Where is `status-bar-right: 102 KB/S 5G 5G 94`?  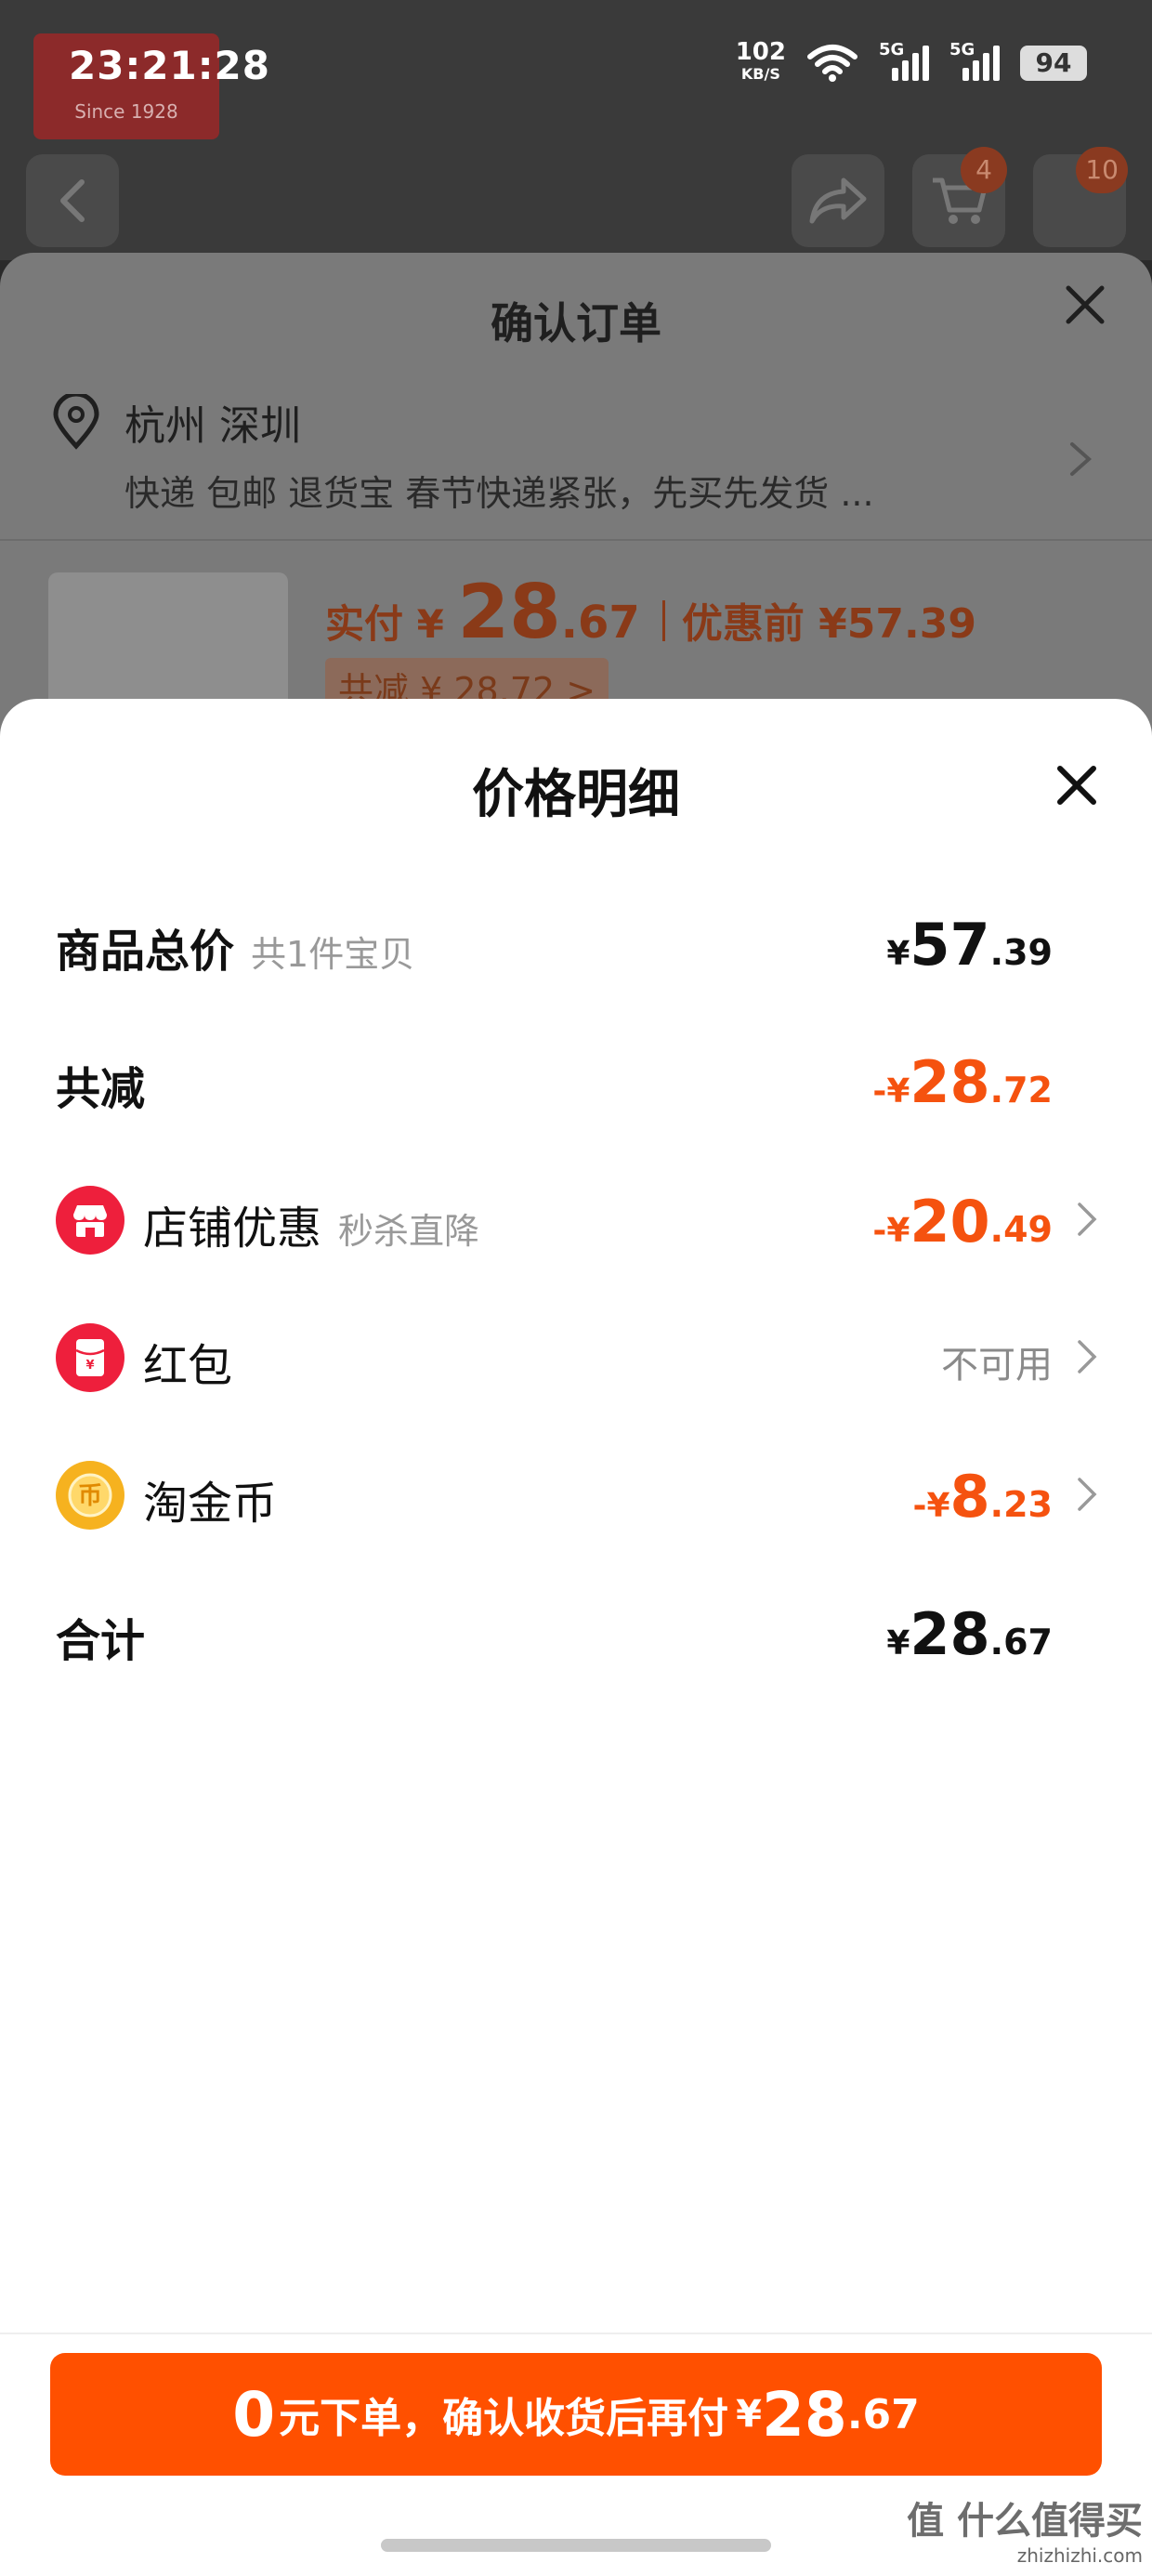
status-bar-right: 102 KB/S 5G 5G 94 is located at coordinates (911, 61).